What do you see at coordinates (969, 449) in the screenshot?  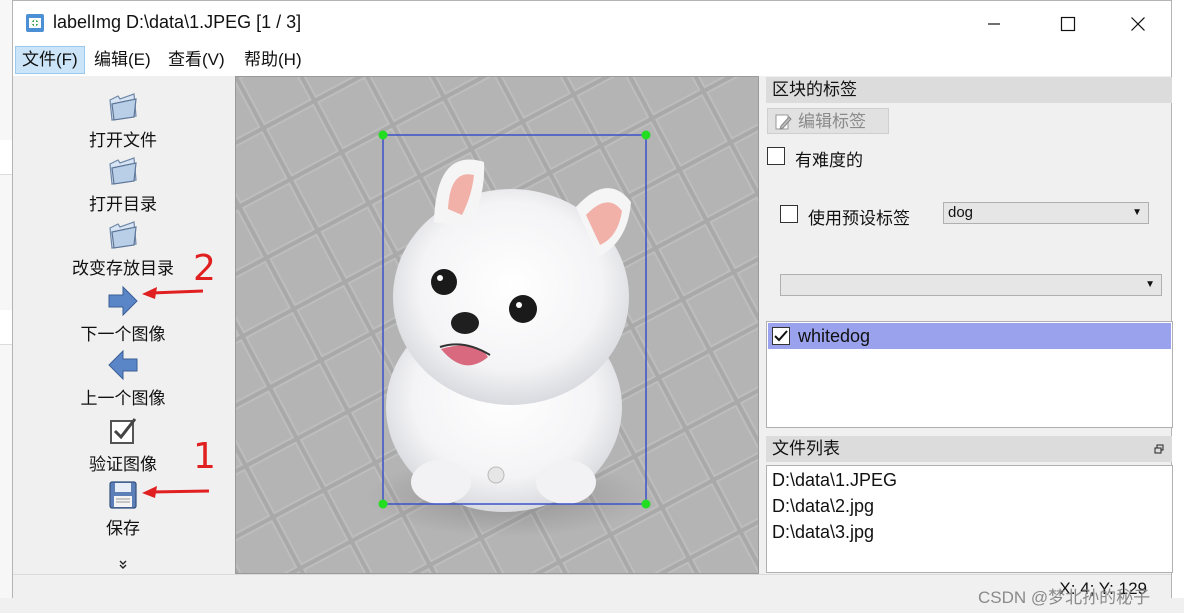 I see `file-list-dock-title: 文件列表` at bounding box center [969, 449].